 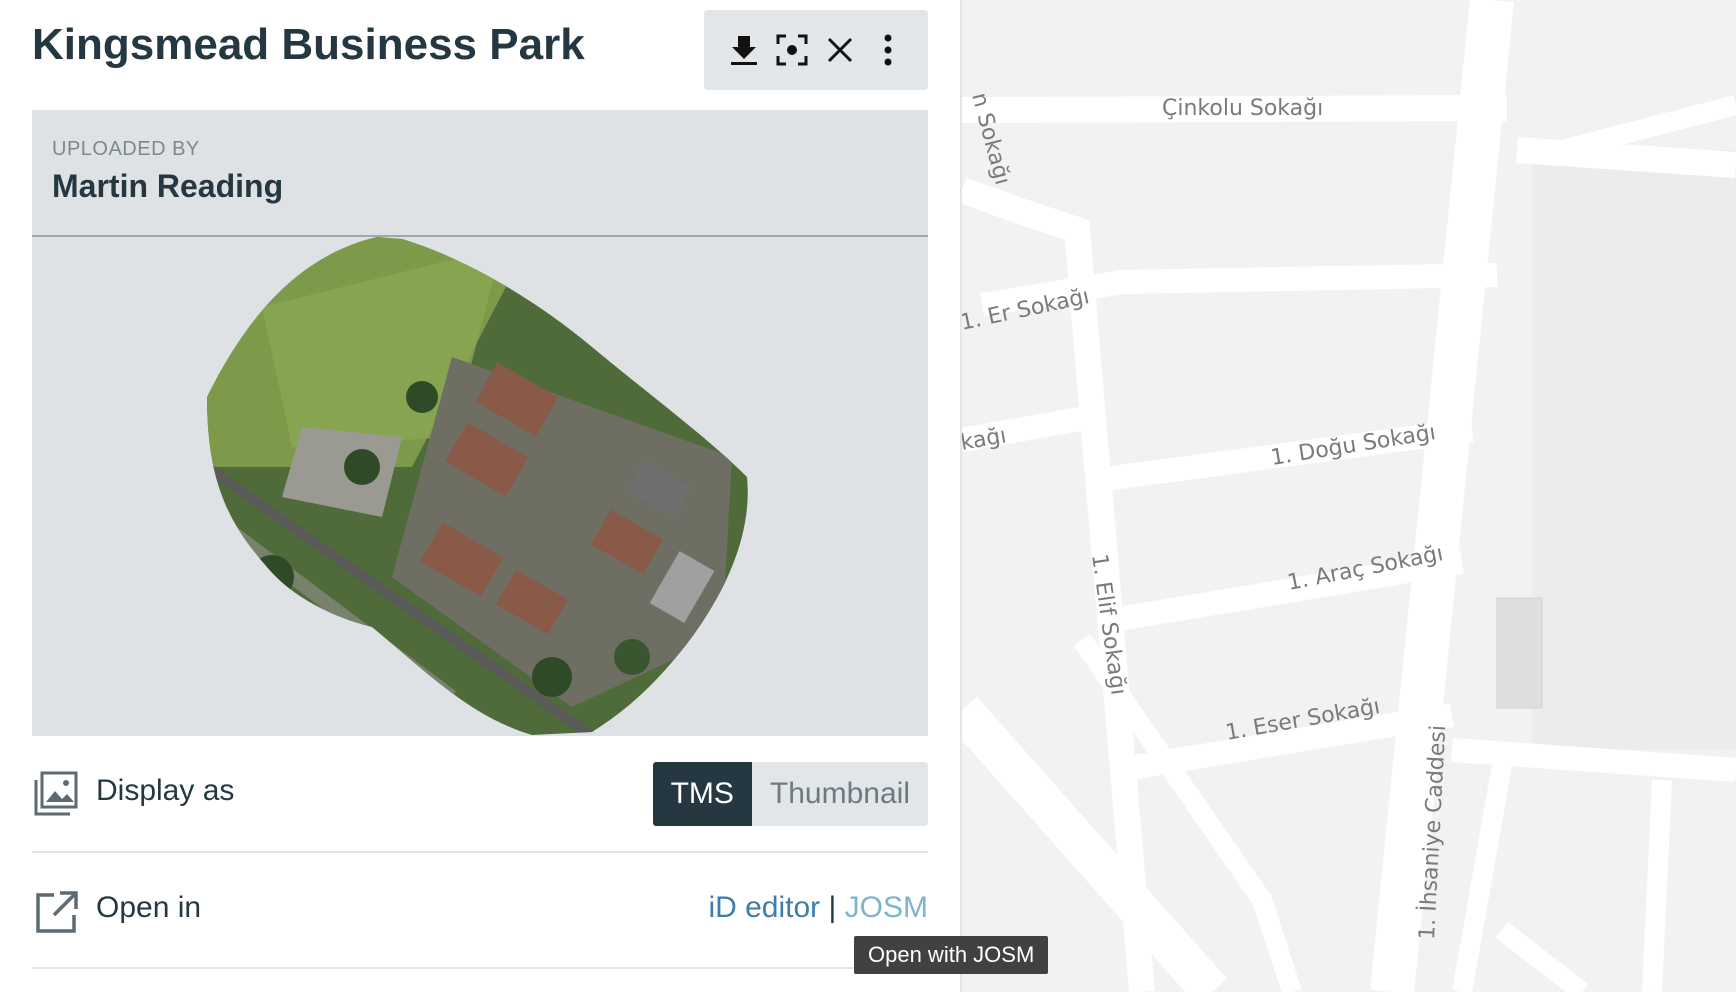 I want to click on more-vertical-icon, so click(x=888, y=50).